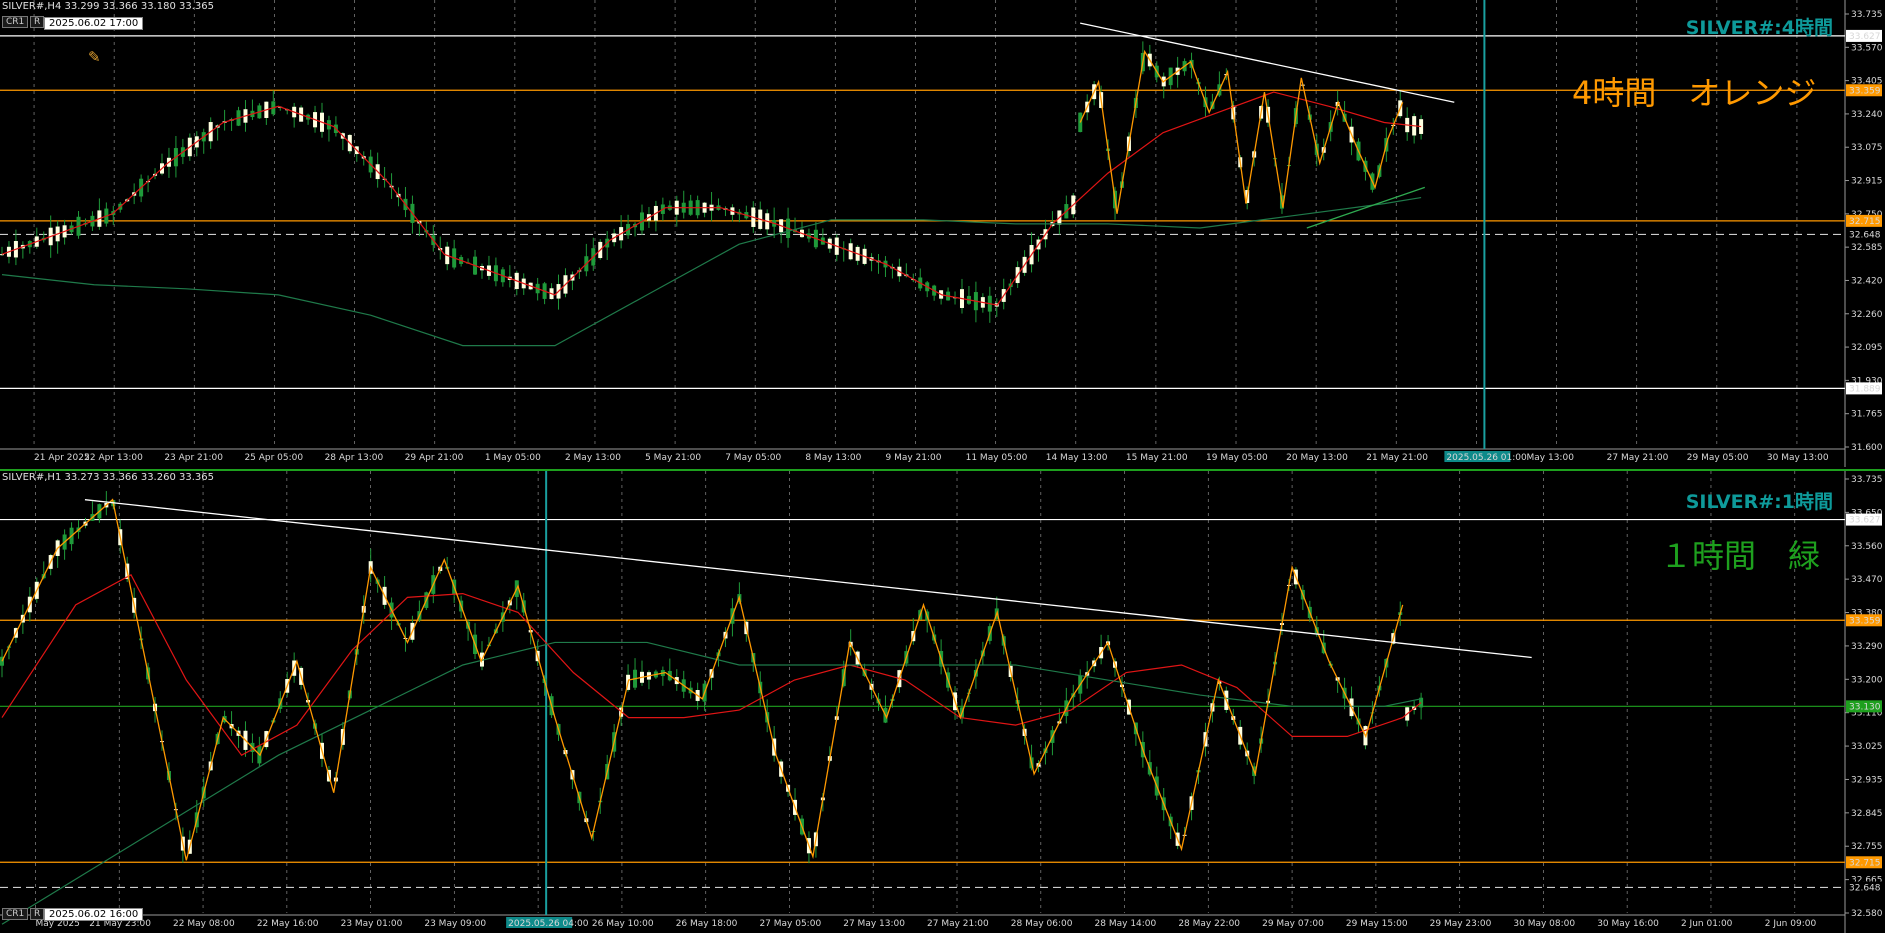 The width and height of the screenshot is (1885, 933). Describe the element at coordinates (1867, 580) in the screenshot. I see `price-axis-tick-label: 33.470` at that location.